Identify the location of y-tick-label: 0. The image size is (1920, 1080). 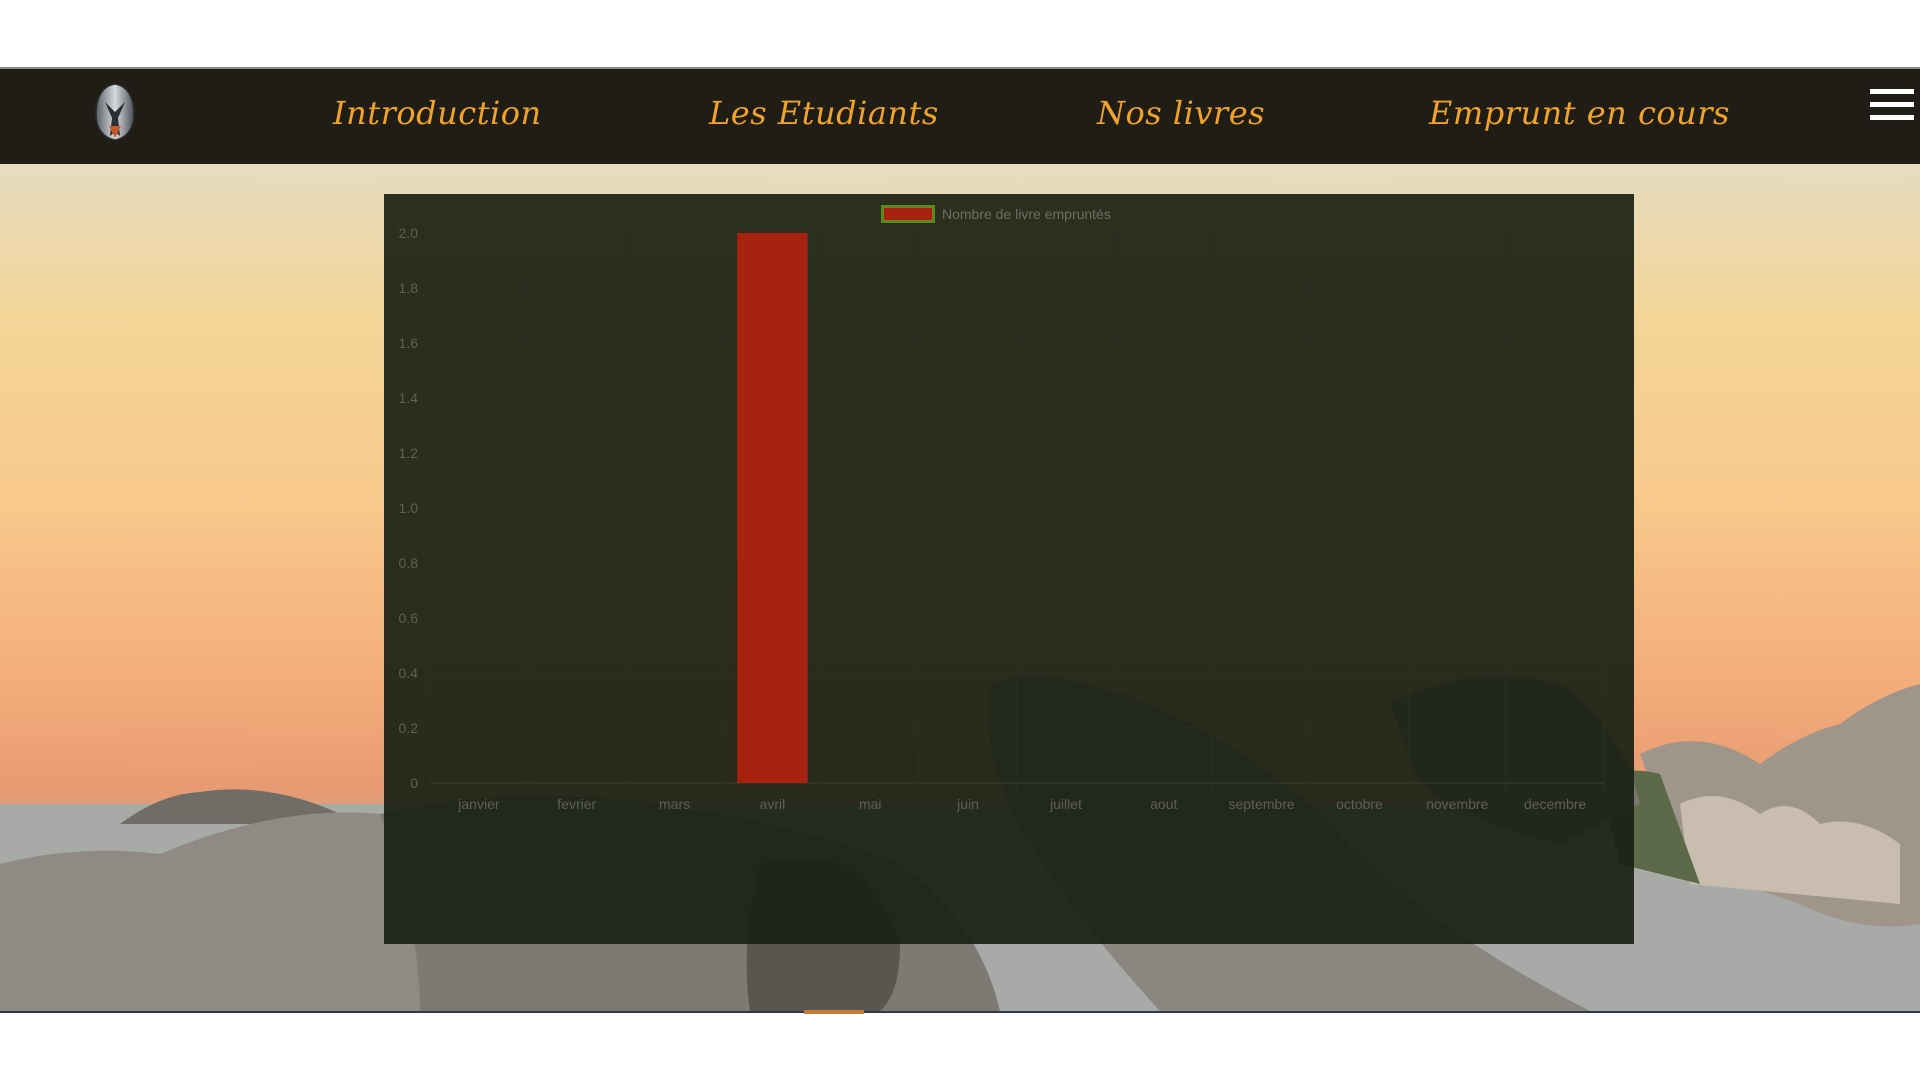
(414, 783).